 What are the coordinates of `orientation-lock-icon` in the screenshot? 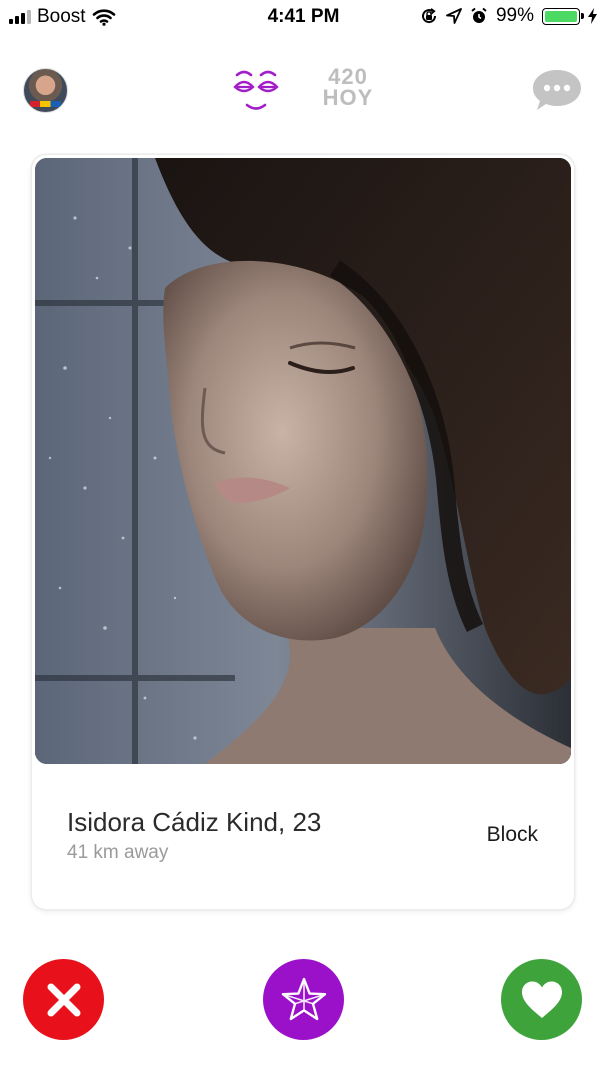 It's located at (429, 16).